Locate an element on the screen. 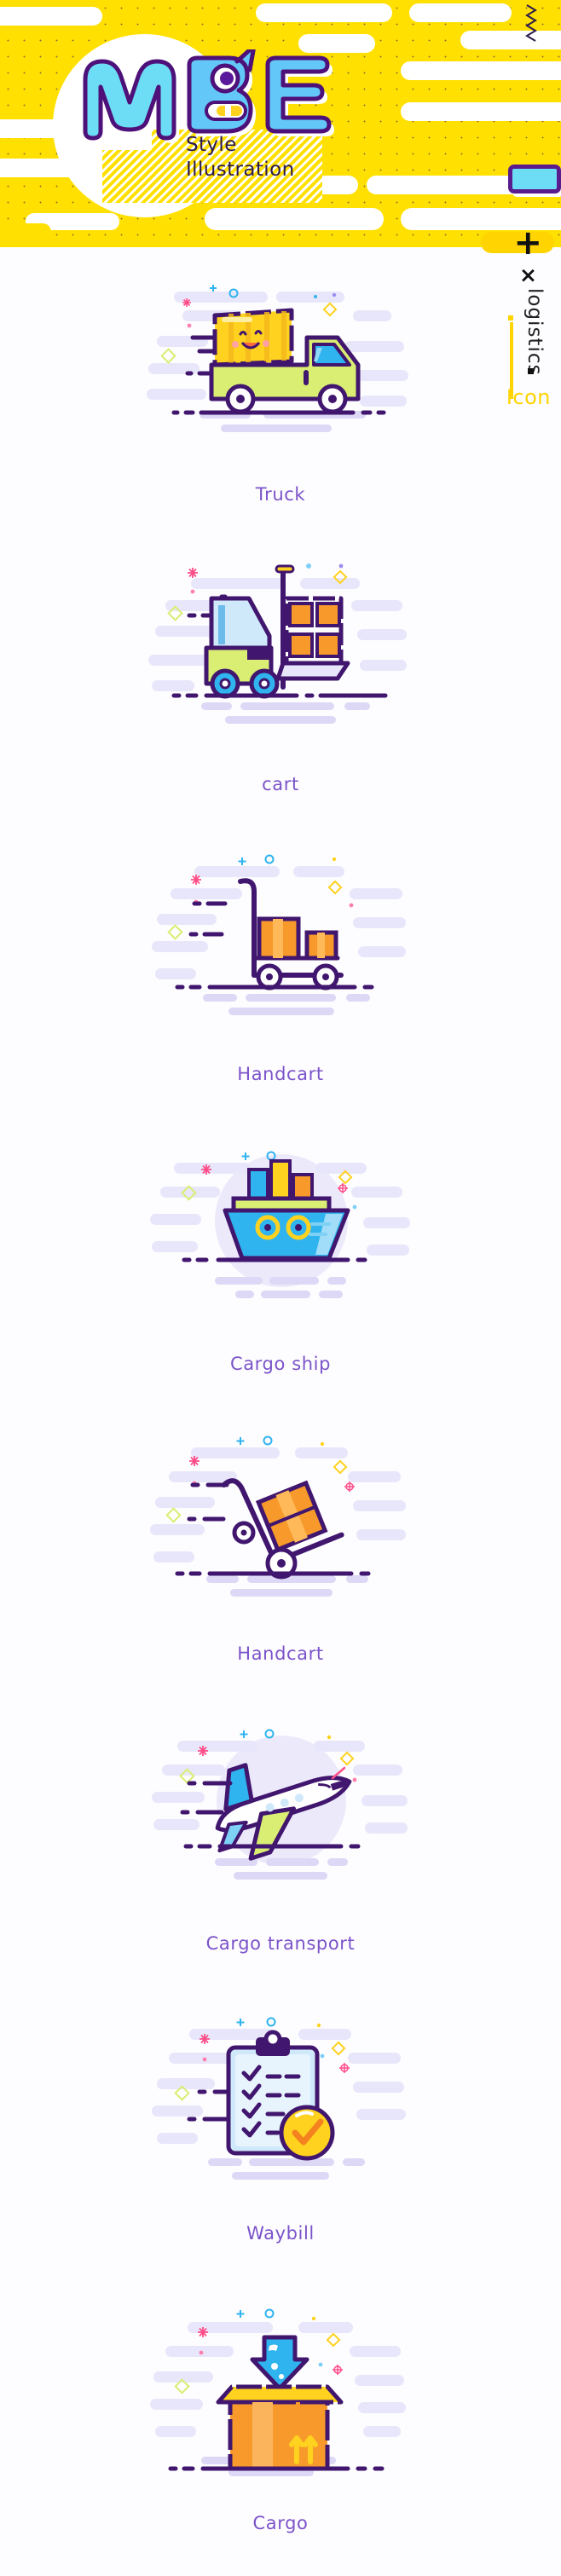 This screenshot has width=561, height=2576. icon-caption: Truck is located at coordinates (280, 494).